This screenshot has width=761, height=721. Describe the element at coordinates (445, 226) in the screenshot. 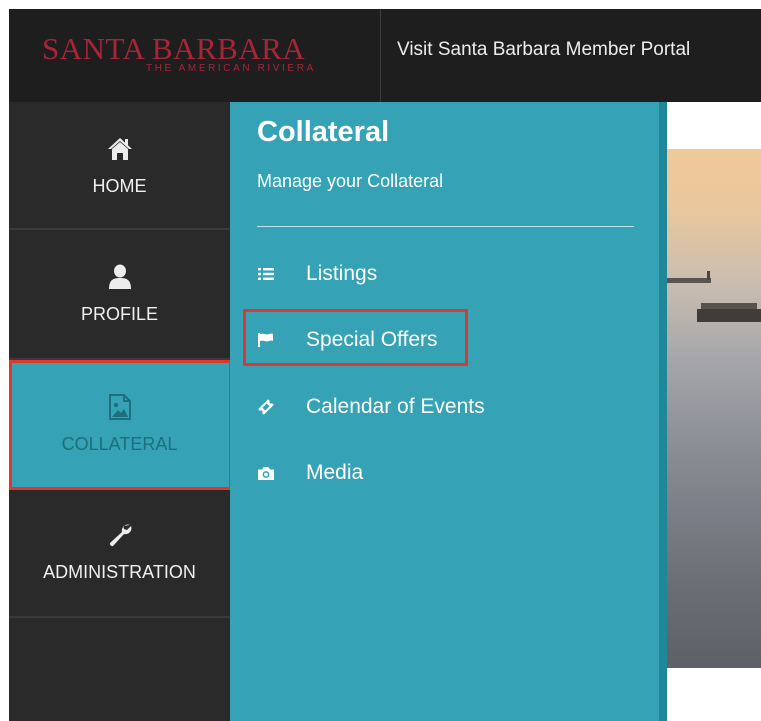

I see `subpanel-divider` at that location.